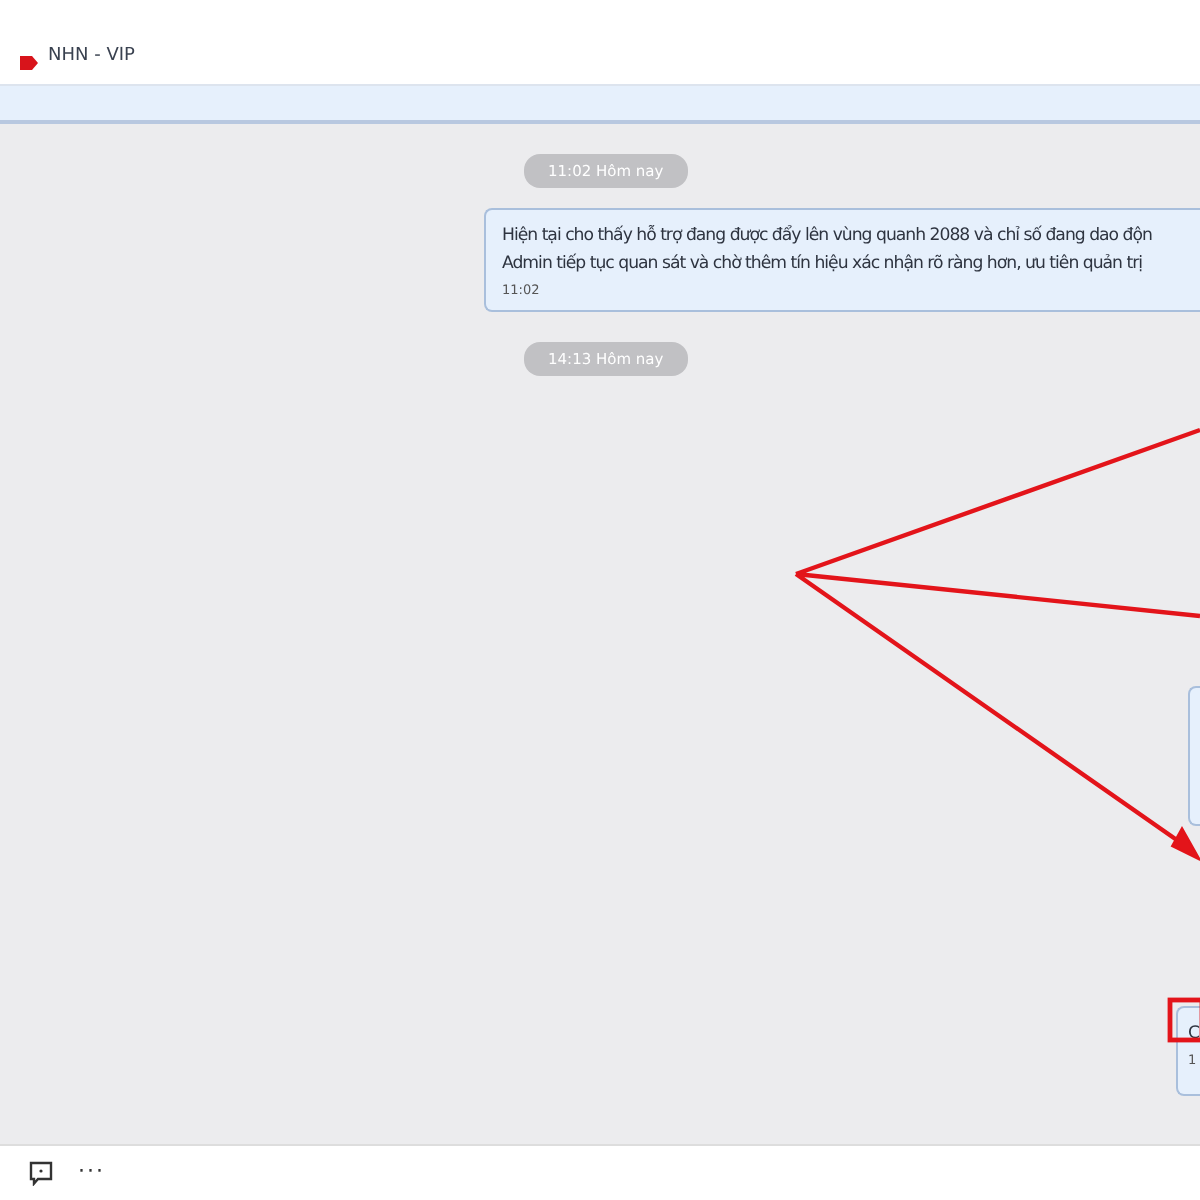 The image size is (1200, 1200). I want to click on message-text: Admin tiếp tục quan sát và chờ thêm tín hiệu xác nhận rõ ràng hơn, ưu tiên quản trị, so click(823, 264).